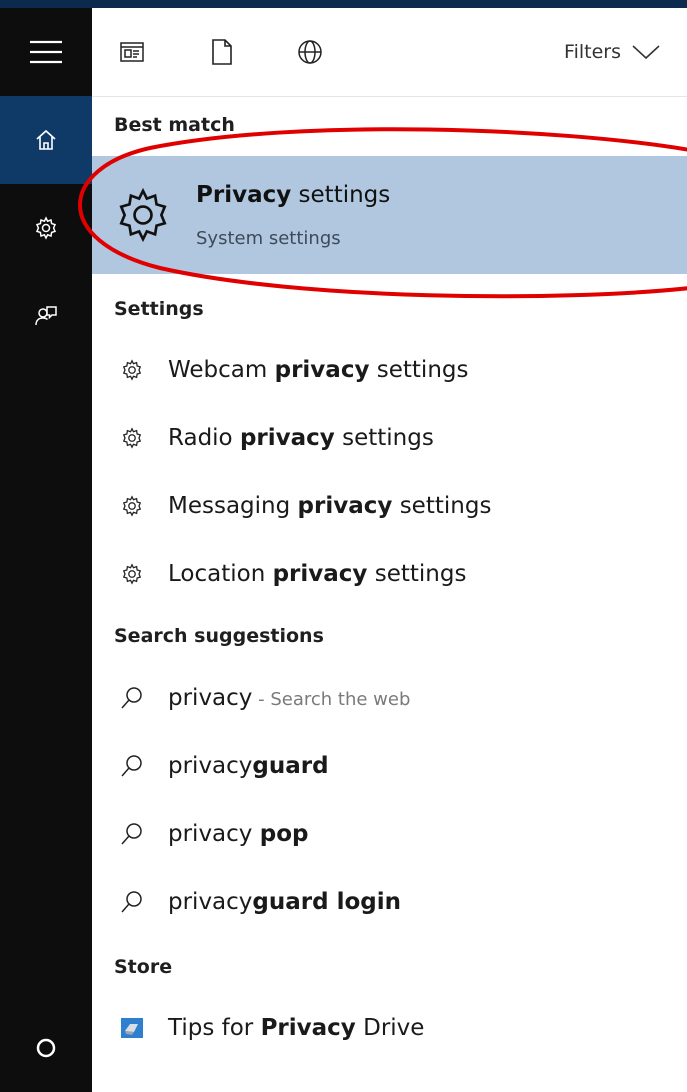 Image resolution: width=687 pixels, height=1092 pixels. I want to click on tab-documents, so click(222, 52).